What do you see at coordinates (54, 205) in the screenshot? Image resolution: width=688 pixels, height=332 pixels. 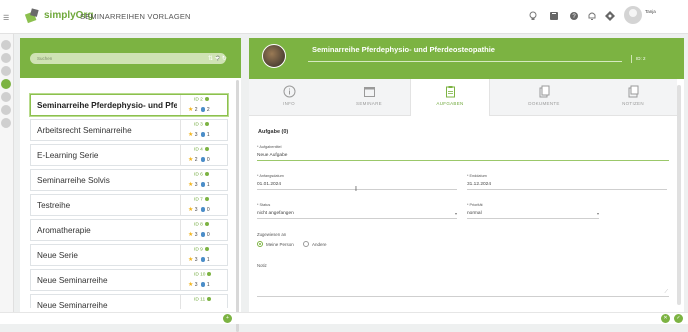 I see `item-title: Testreihe` at bounding box center [54, 205].